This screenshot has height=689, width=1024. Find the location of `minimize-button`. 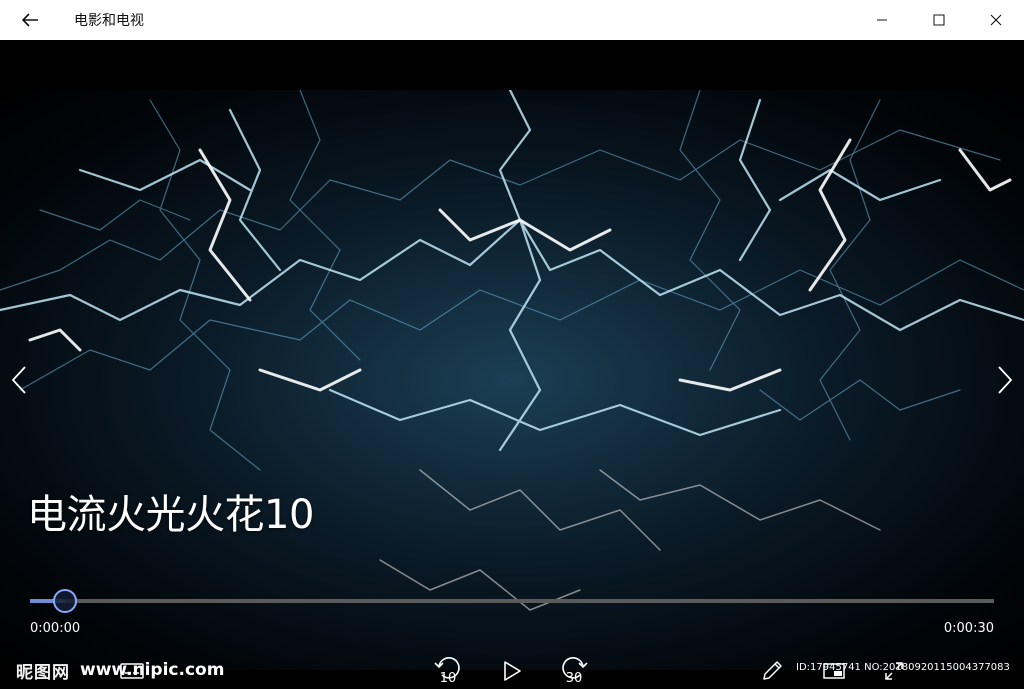

minimize-button is located at coordinates (881, 20).